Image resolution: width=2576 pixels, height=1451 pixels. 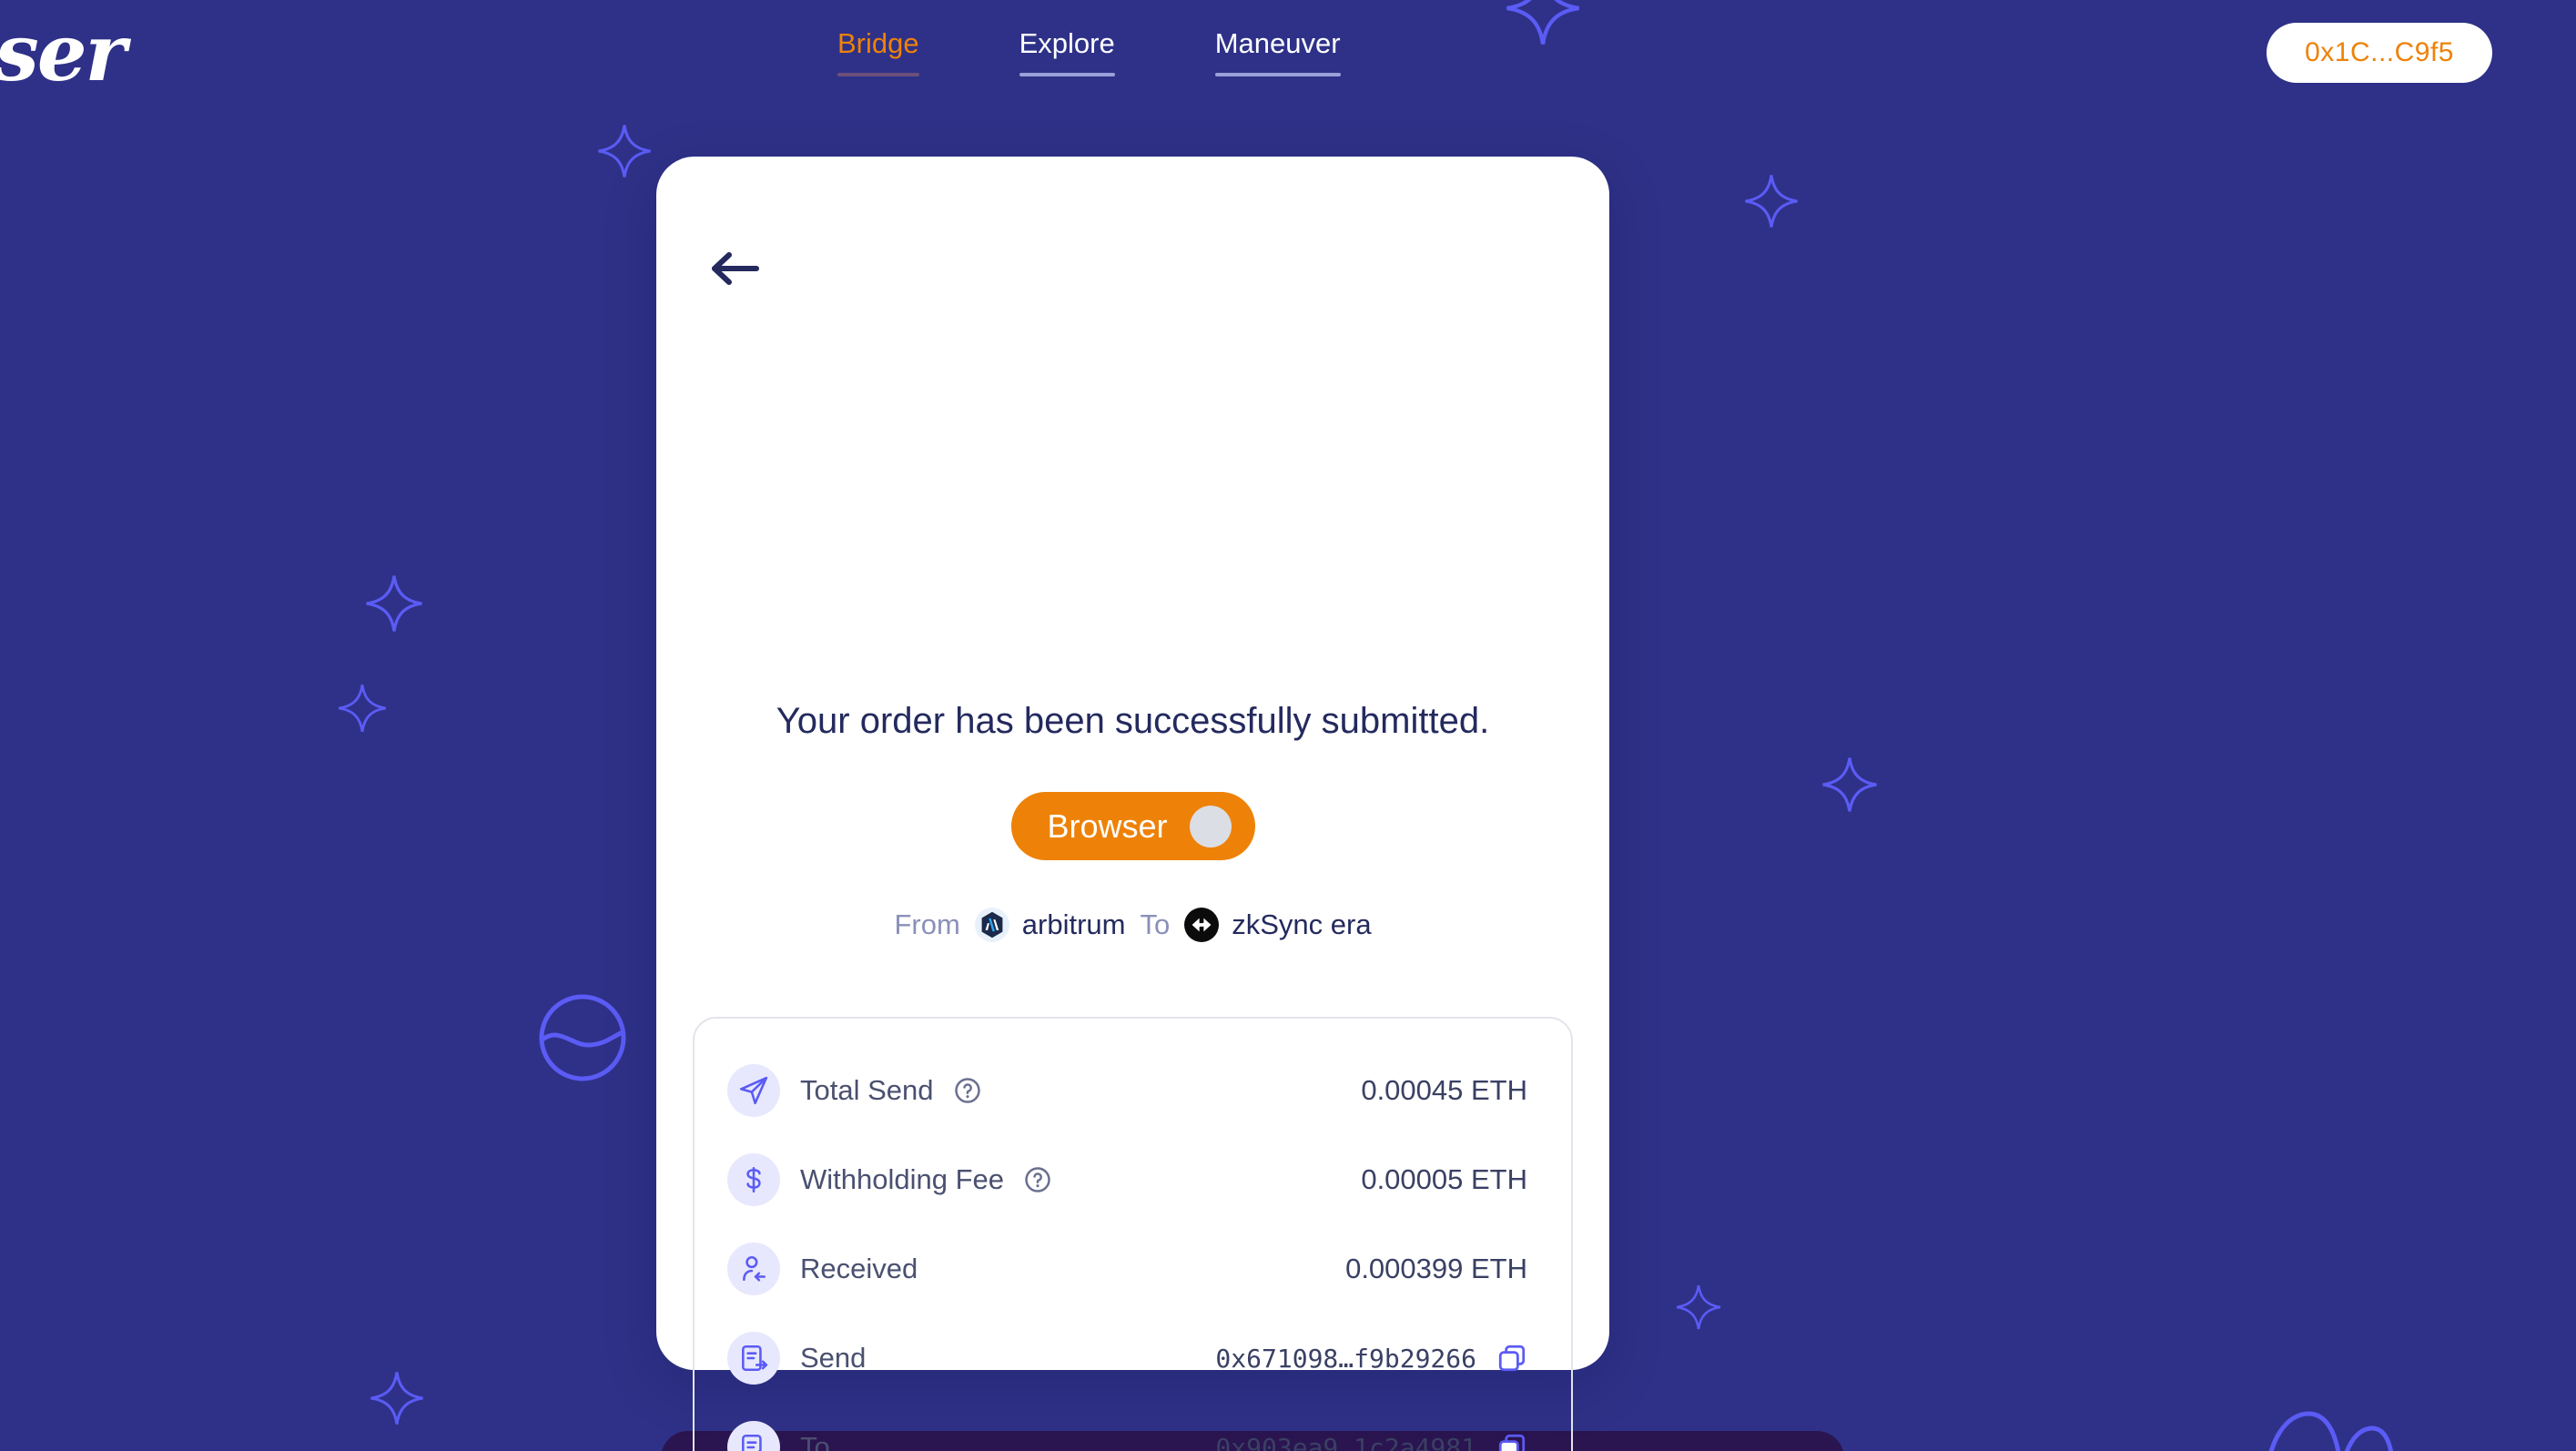 What do you see at coordinates (1155, 924) in the screenshot?
I see `route-to-label: To` at bounding box center [1155, 924].